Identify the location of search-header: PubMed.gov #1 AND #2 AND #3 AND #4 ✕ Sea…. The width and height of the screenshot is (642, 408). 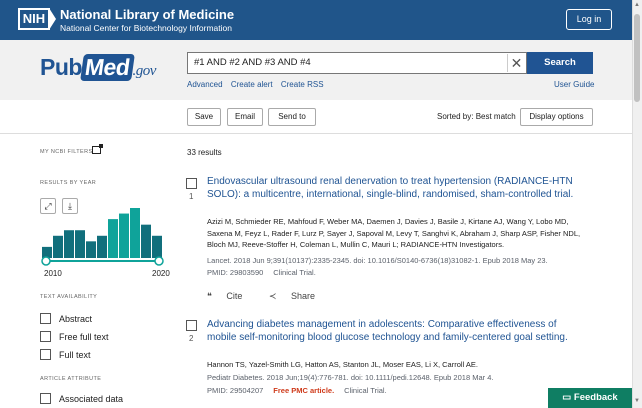
(316, 70).